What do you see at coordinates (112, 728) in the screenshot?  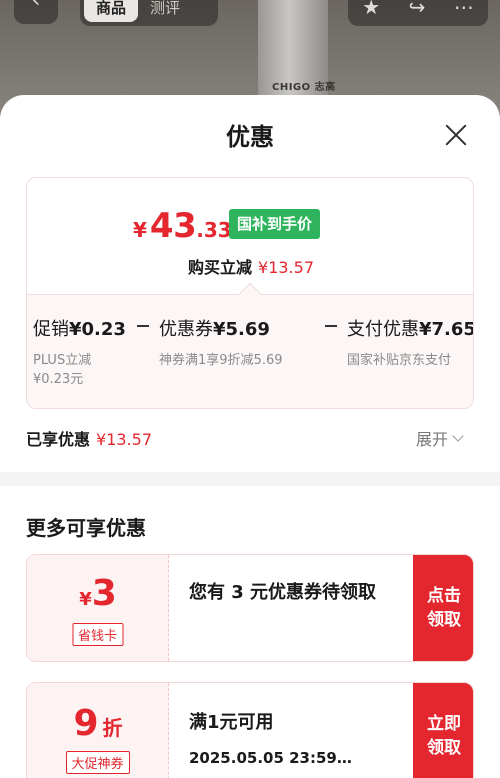 I see `coupon-unit: 折` at bounding box center [112, 728].